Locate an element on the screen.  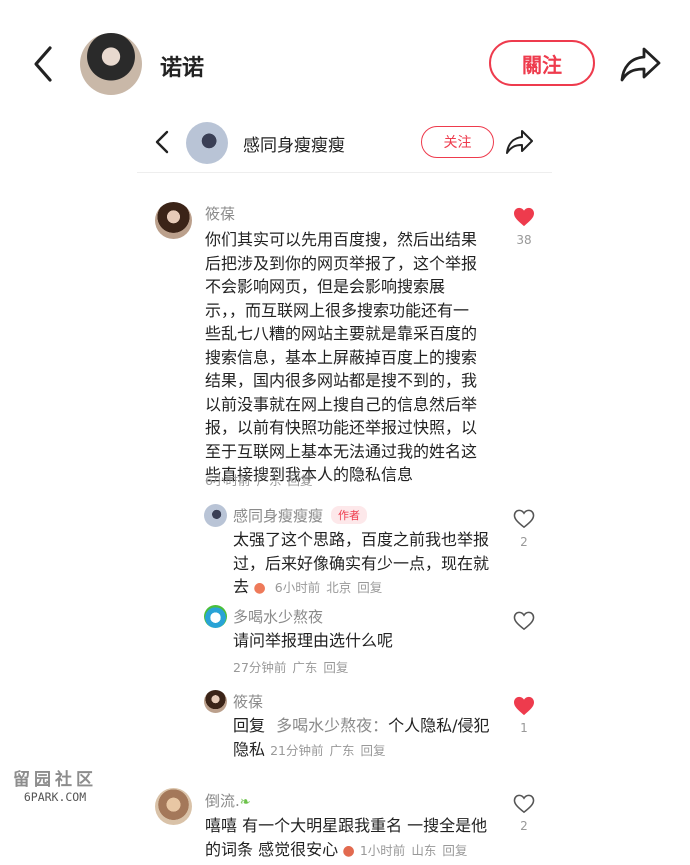
like-count: 1 is located at coordinates (524, 728).